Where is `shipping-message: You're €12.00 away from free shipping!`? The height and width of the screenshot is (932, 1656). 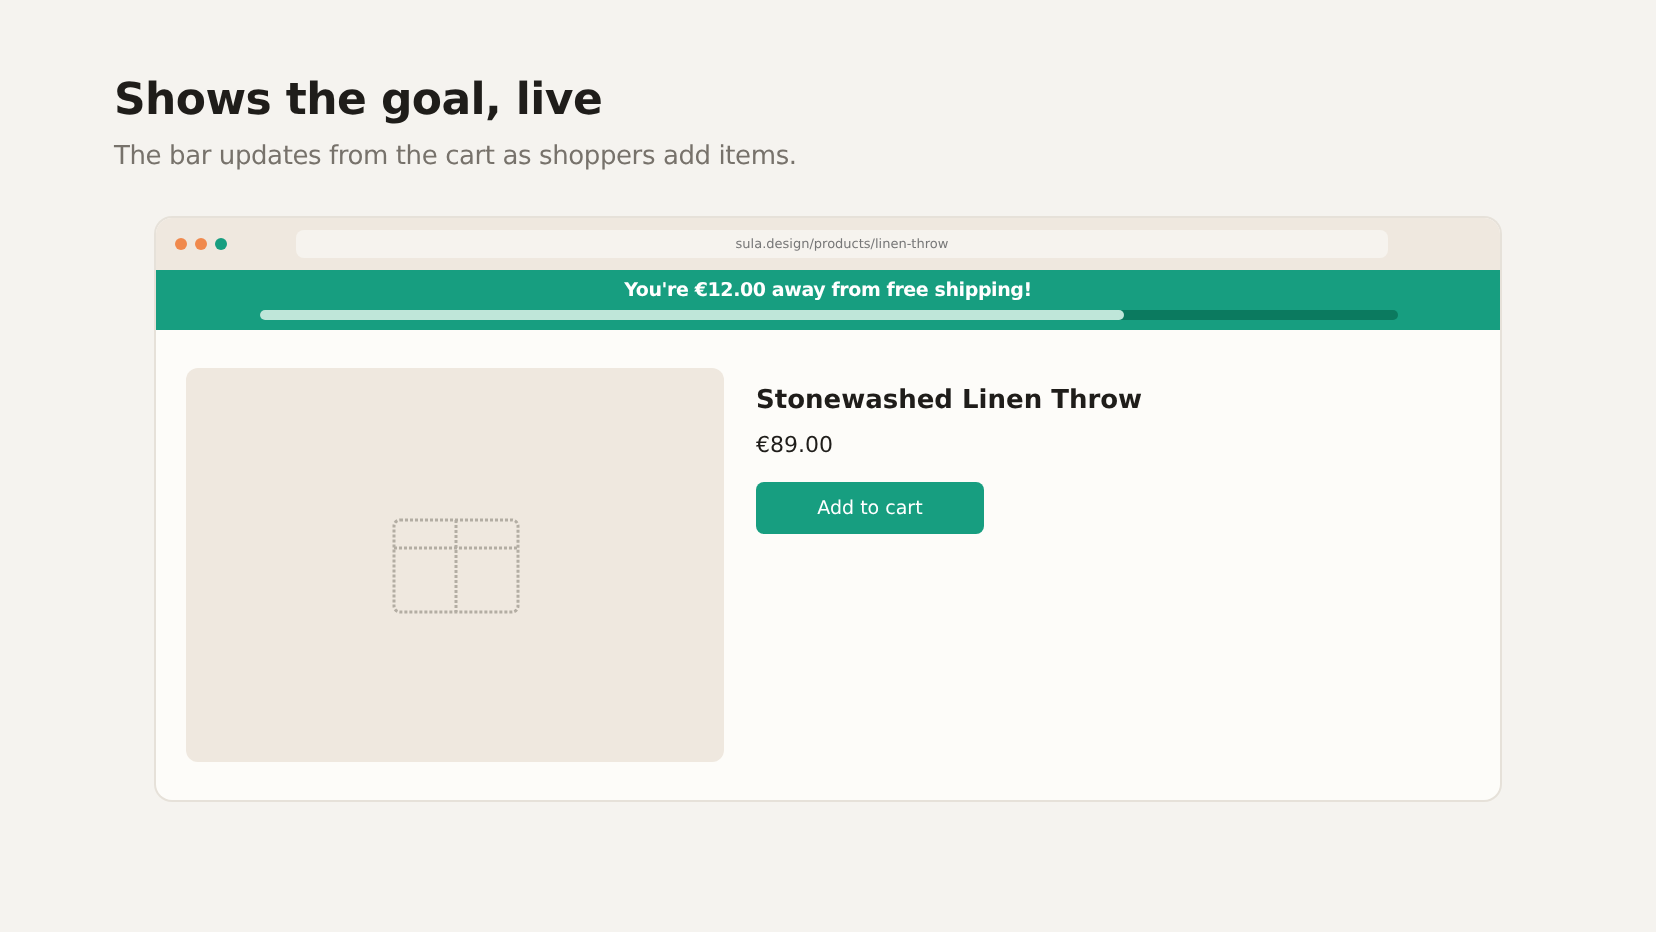 shipping-message: You're €12.00 away from free shipping! is located at coordinates (828, 290).